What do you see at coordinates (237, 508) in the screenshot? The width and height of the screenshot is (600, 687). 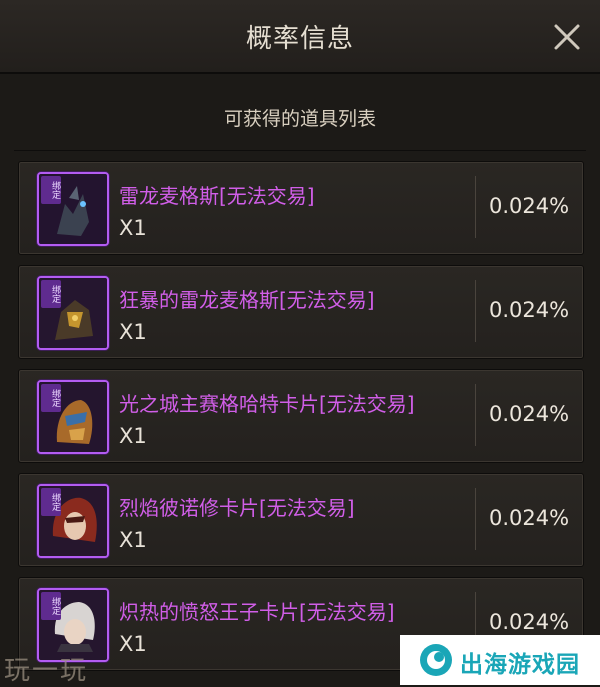 I see `item-name: 烈焰彼诺修卡片[无法交易]` at bounding box center [237, 508].